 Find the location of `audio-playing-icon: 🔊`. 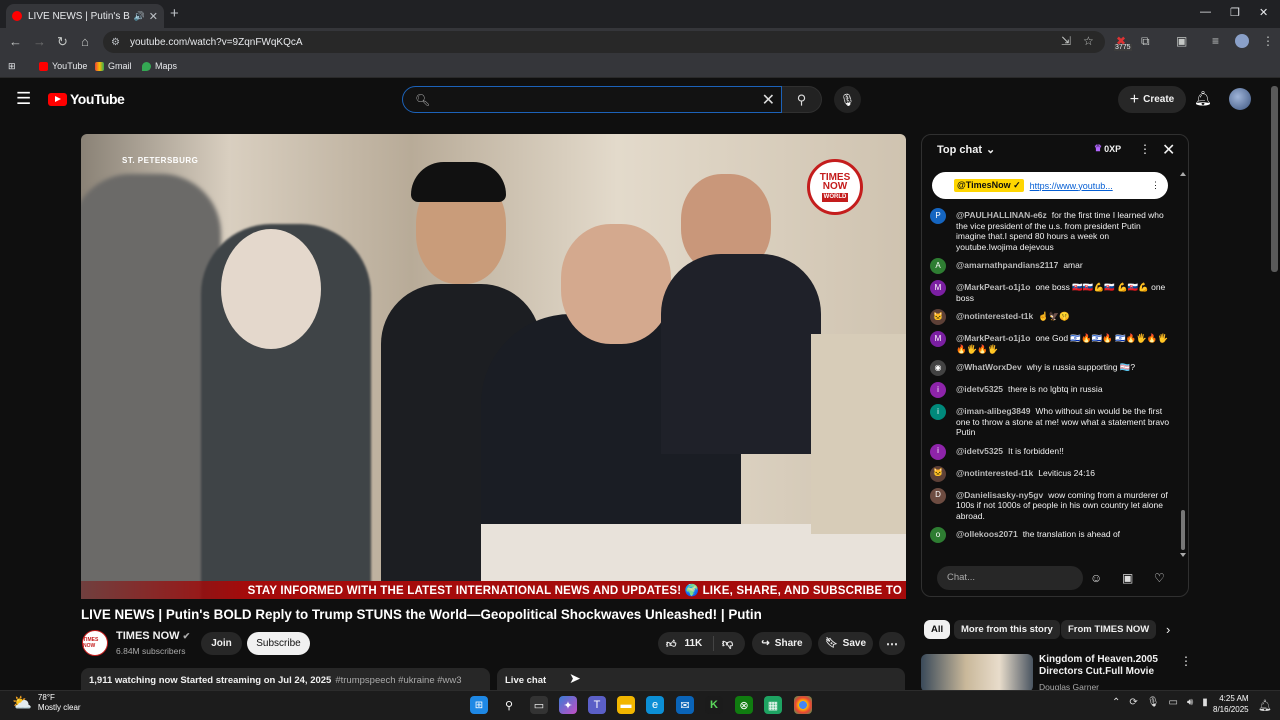

audio-playing-icon: 🔊 is located at coordinates (139, 16).